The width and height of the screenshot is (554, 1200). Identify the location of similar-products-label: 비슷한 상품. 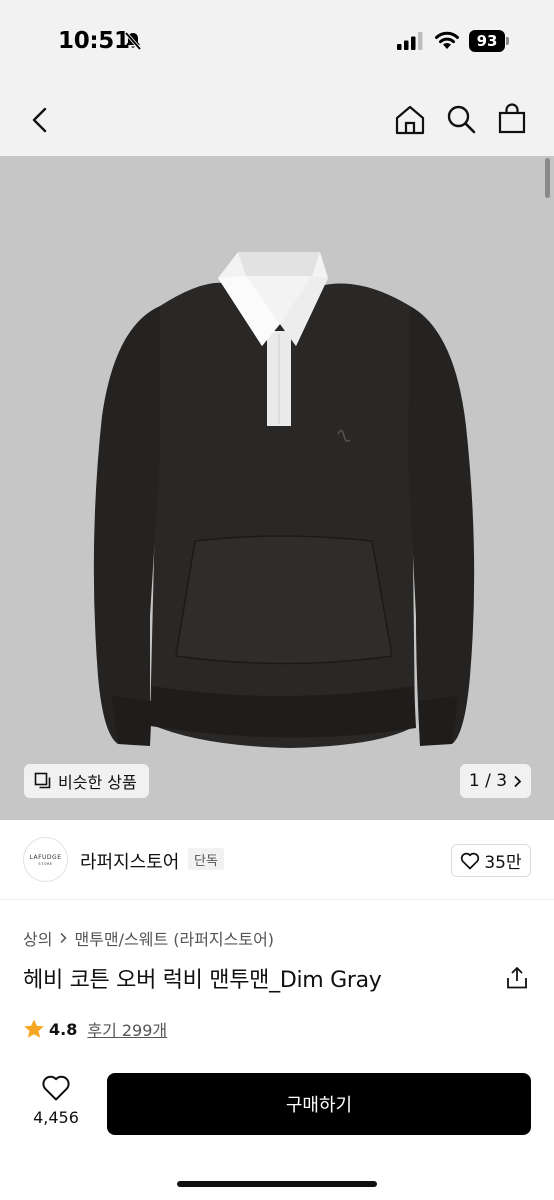
(97, 782).